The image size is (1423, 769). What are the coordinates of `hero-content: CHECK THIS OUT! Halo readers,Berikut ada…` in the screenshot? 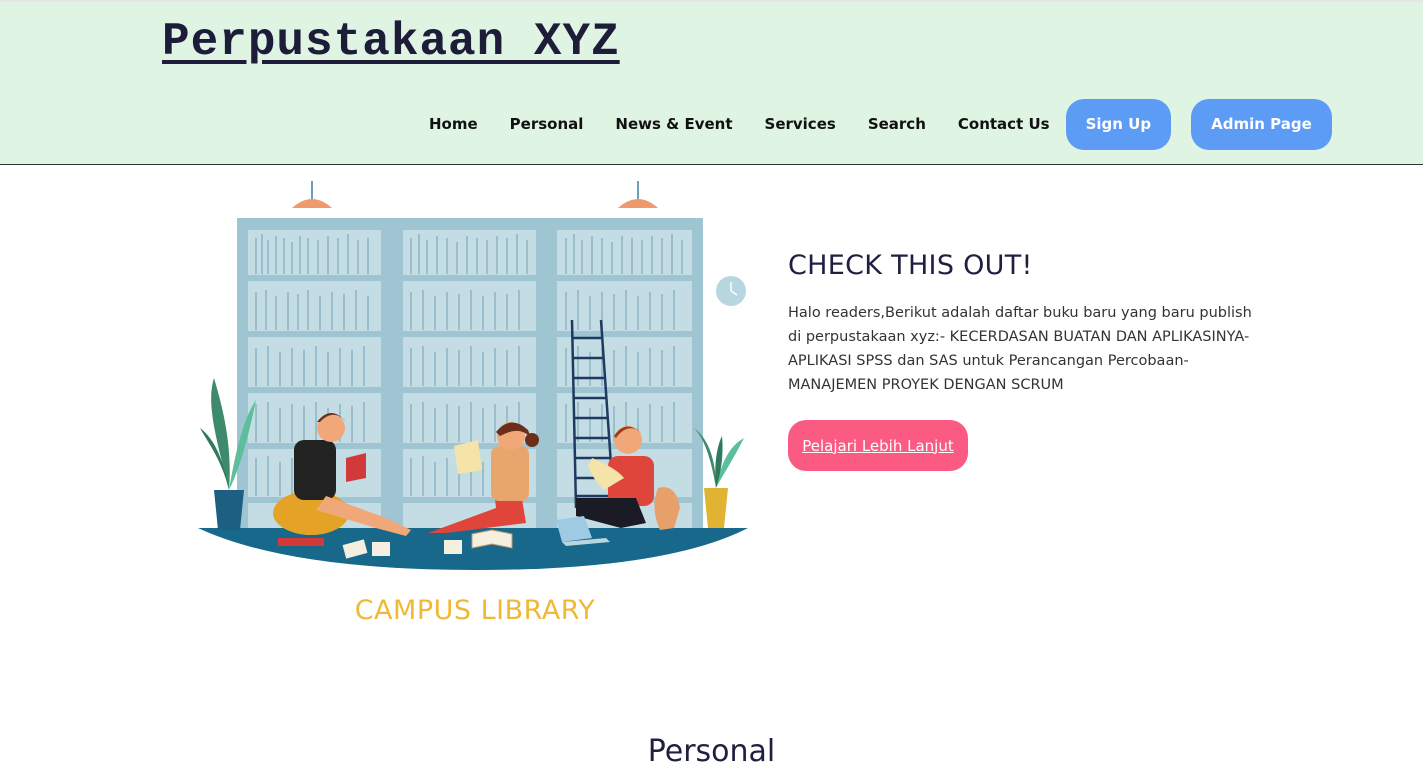 It's located at (1028, 323).